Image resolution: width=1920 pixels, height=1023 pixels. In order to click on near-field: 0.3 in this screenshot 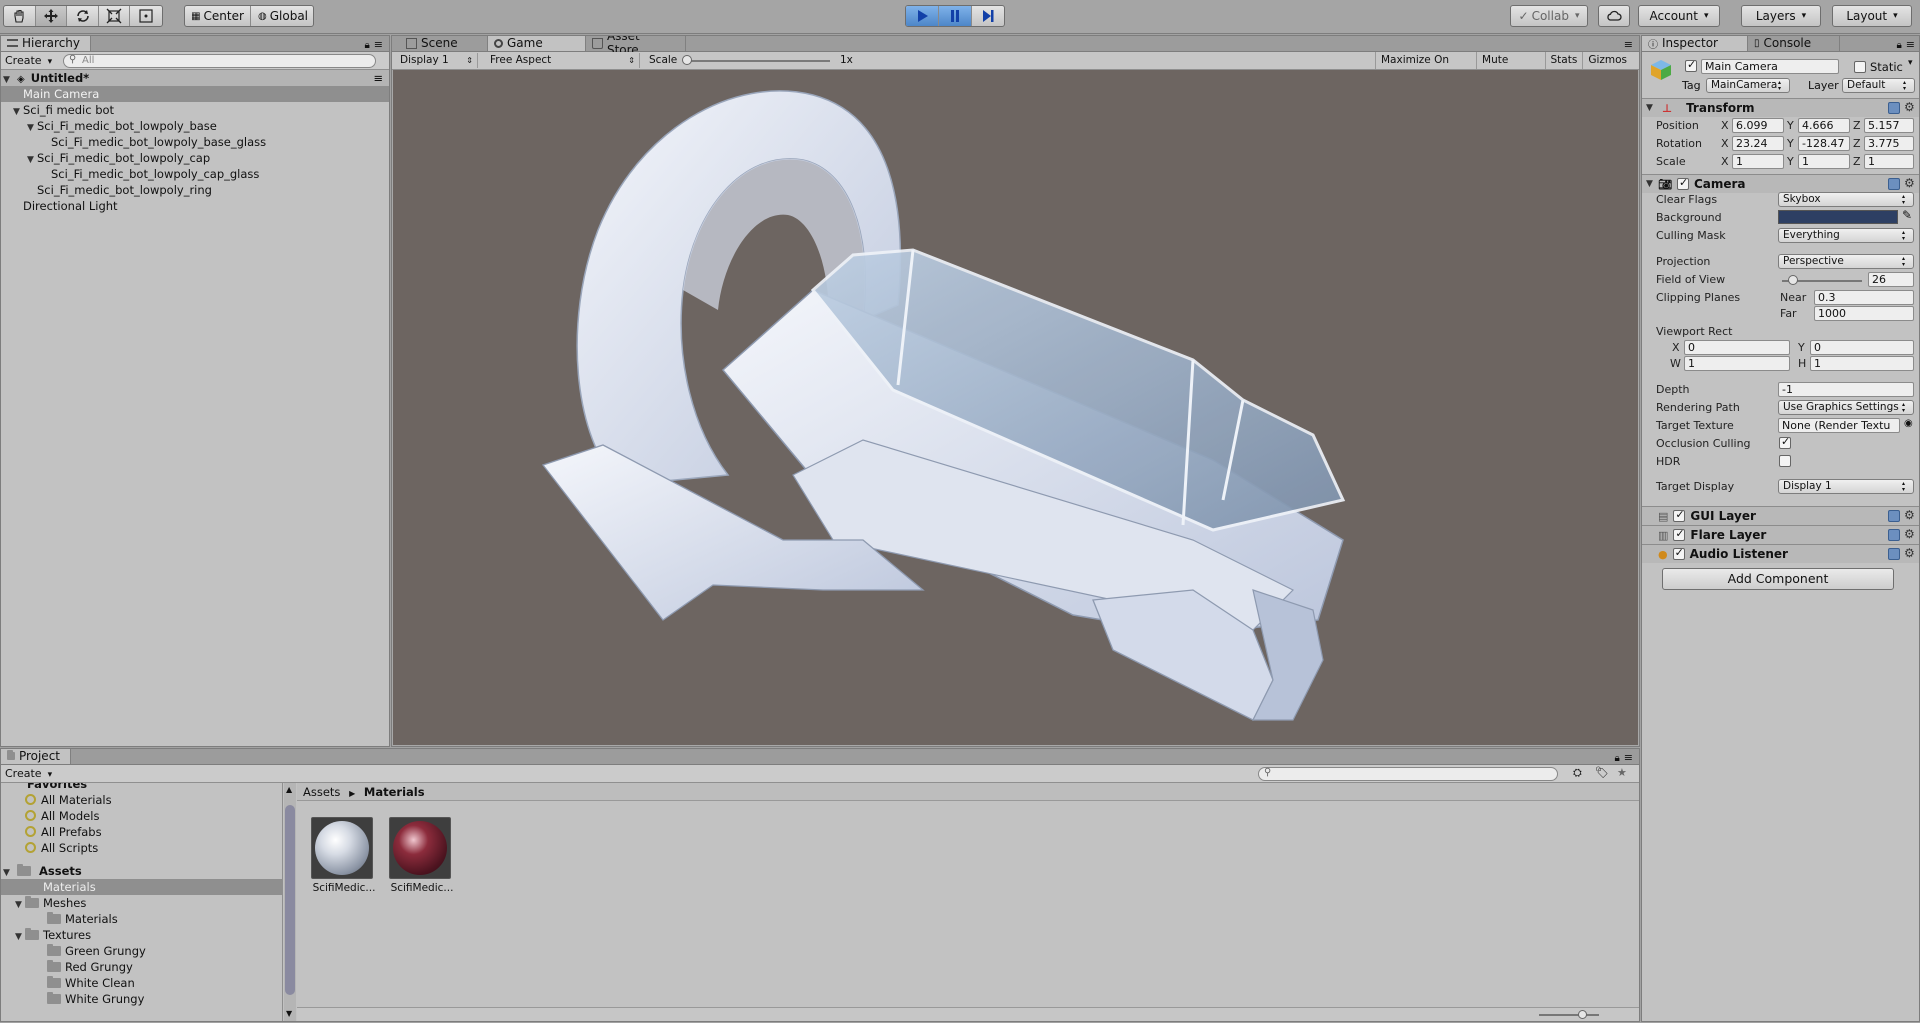, I will do `click(1864, 297)`.